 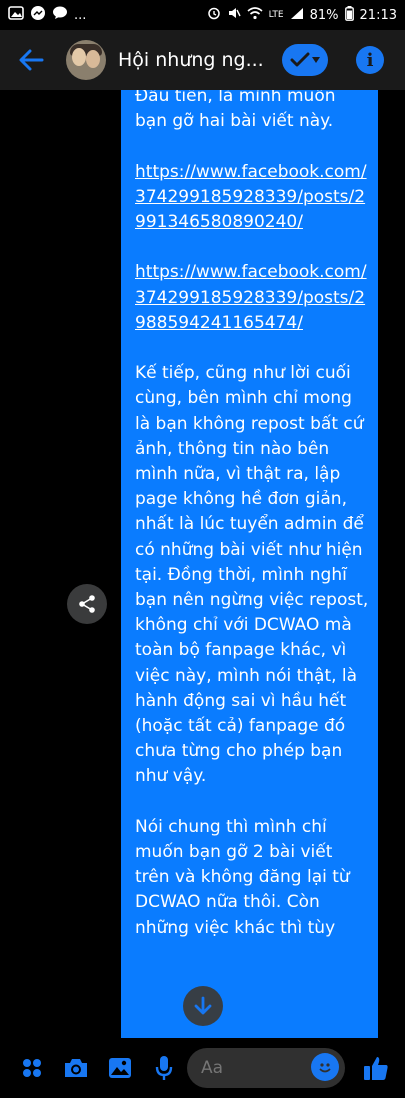 I want to click on alarm-icon, so click(x=214, y=15).